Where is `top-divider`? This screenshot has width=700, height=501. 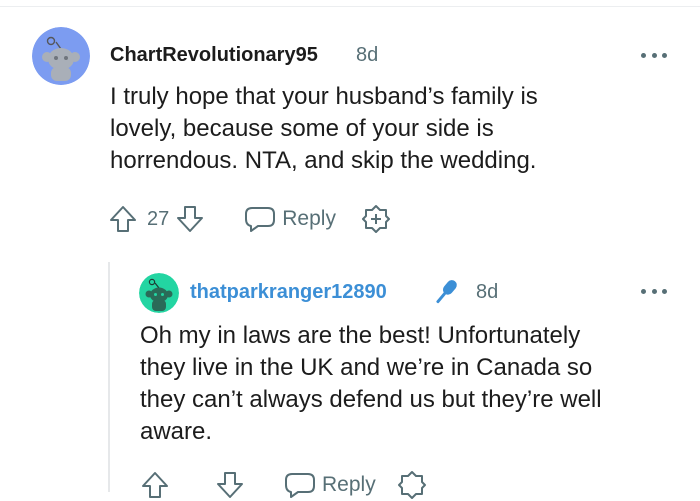
top-divider is located at coordinates (350, 6).